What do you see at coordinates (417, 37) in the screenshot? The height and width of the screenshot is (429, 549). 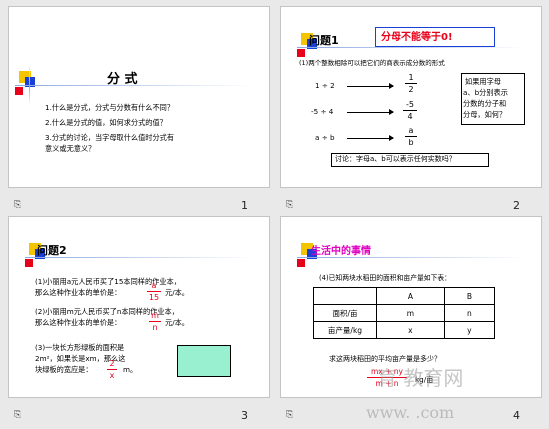 I see `banner-text: 分母不能等于0!` at bounding box center [417, 37].